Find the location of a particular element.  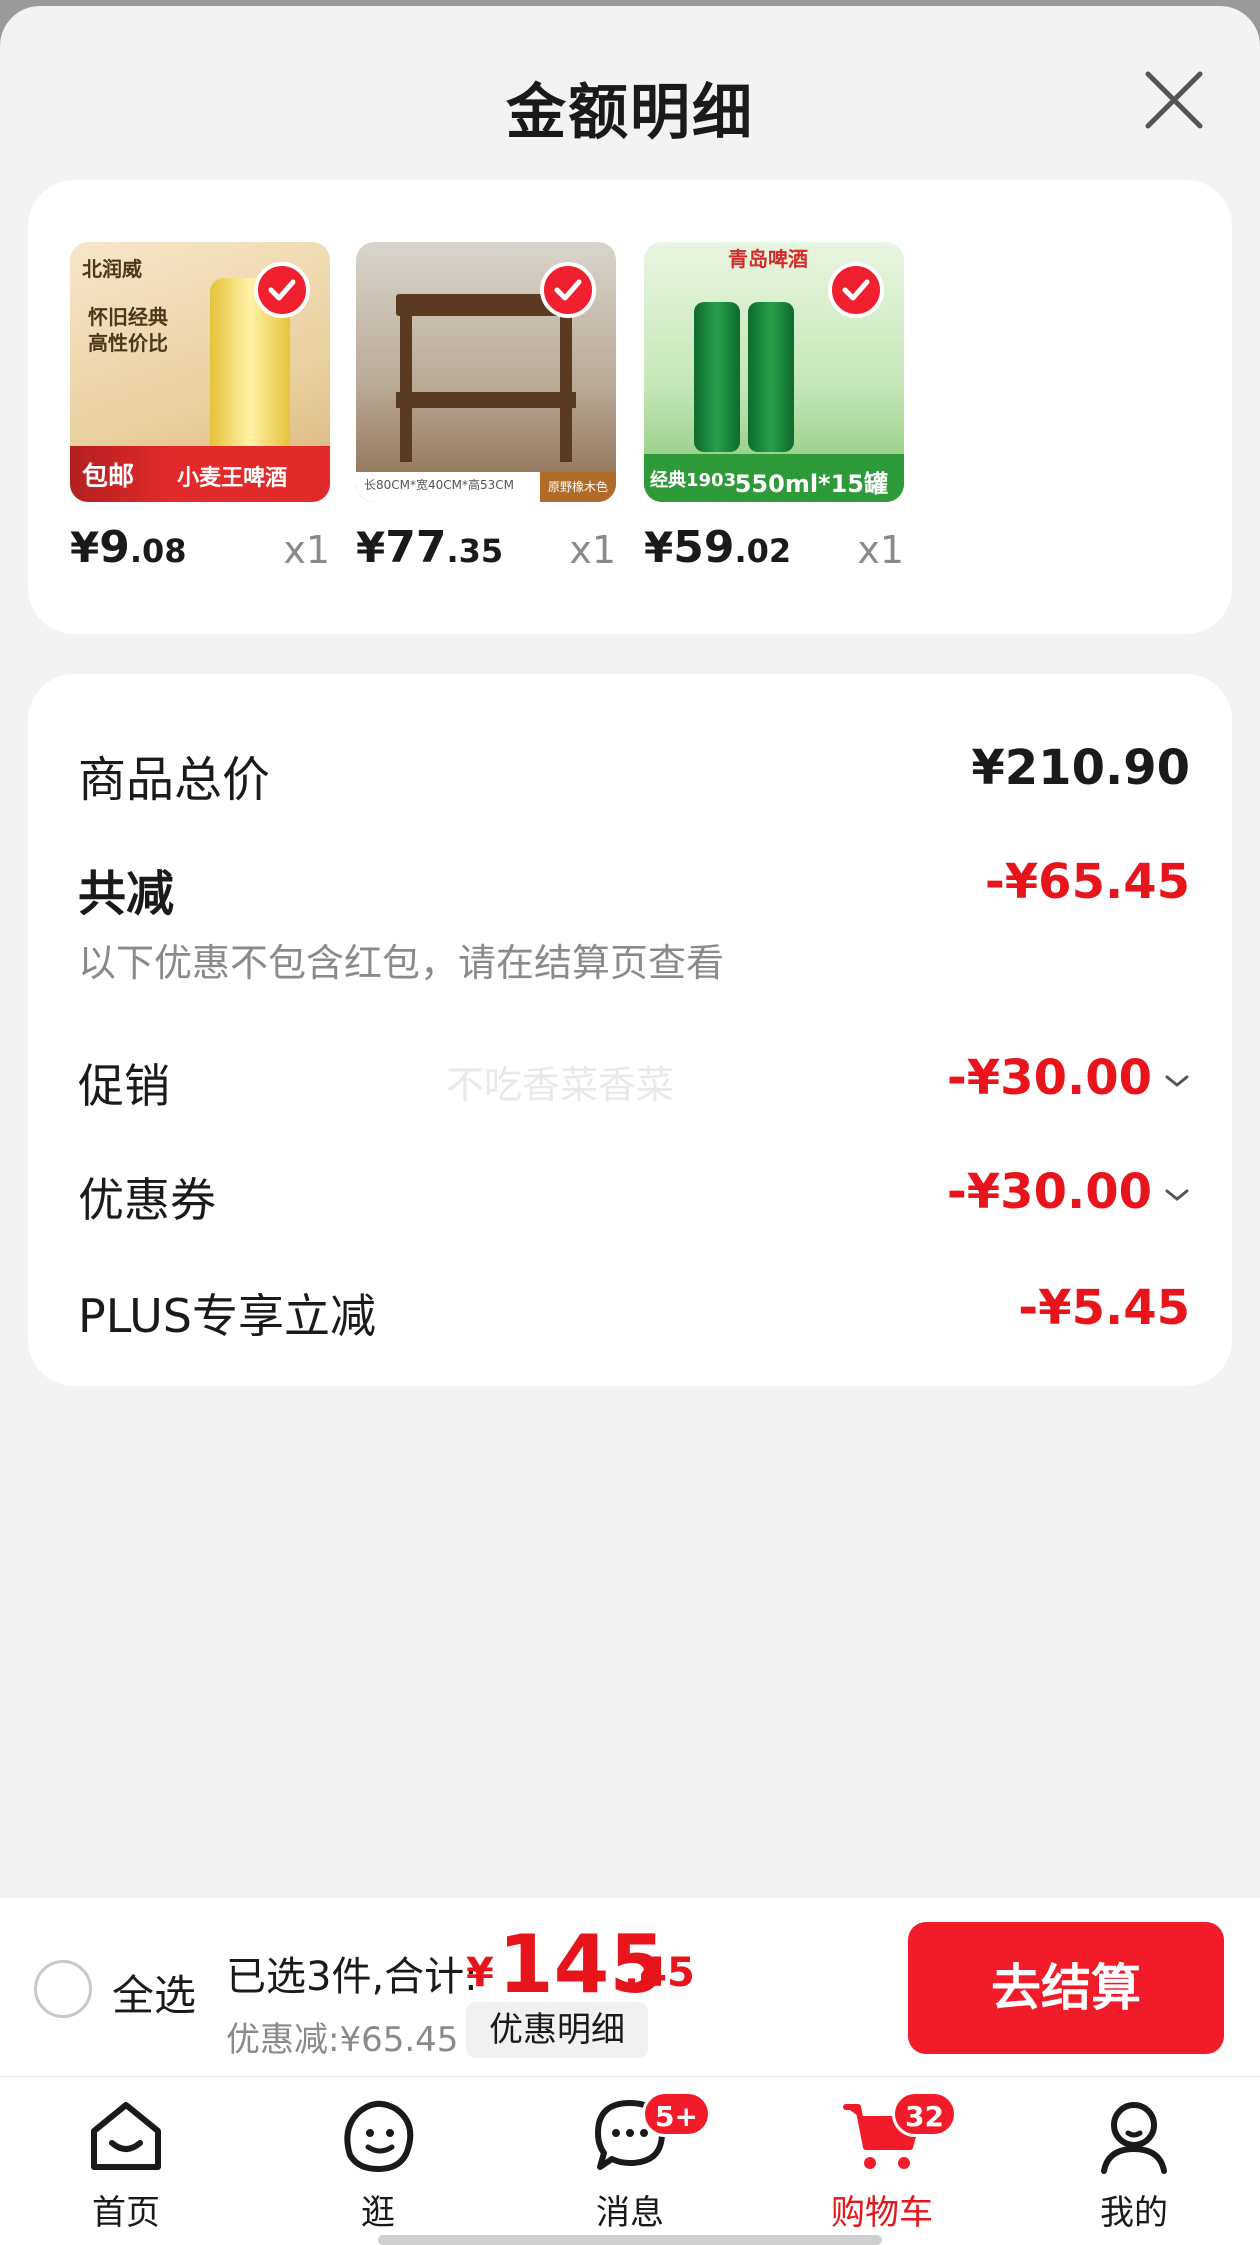

thumb-color: 原野橡木色 is located at coordinates (577, 487).